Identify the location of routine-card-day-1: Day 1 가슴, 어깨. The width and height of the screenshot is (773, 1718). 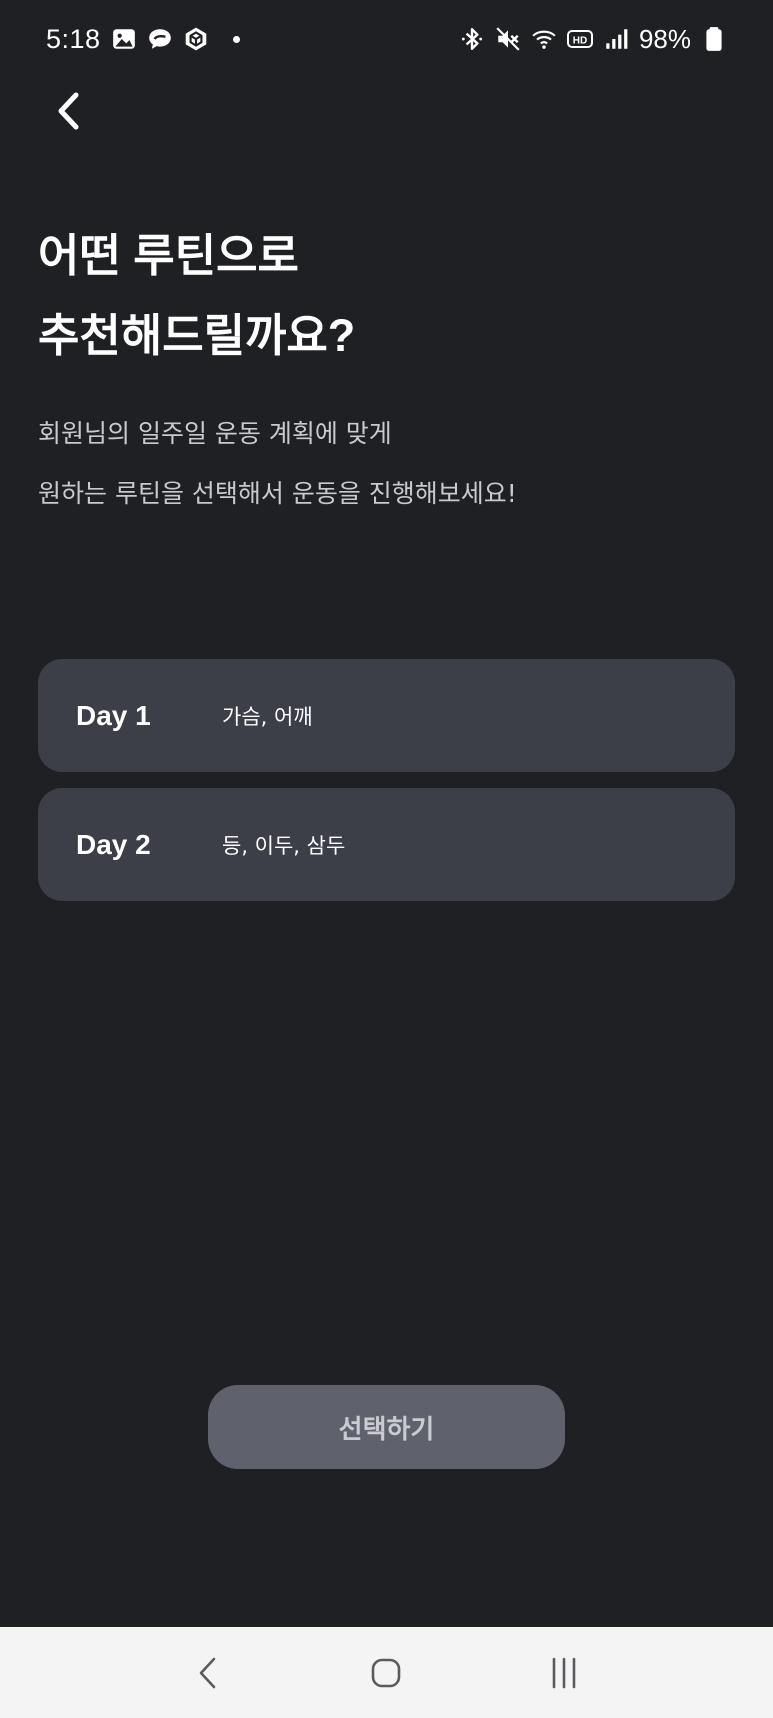
(386, 715).